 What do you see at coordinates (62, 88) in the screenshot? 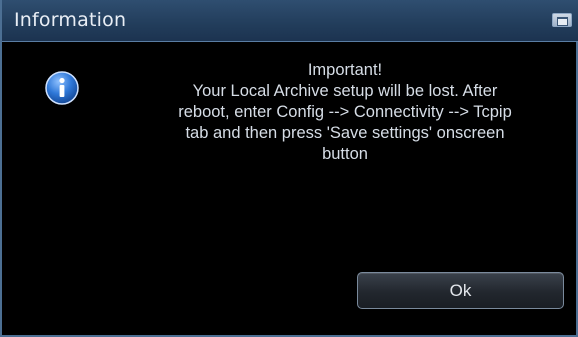
I see `info-icon` at bounding box center [62, 88].